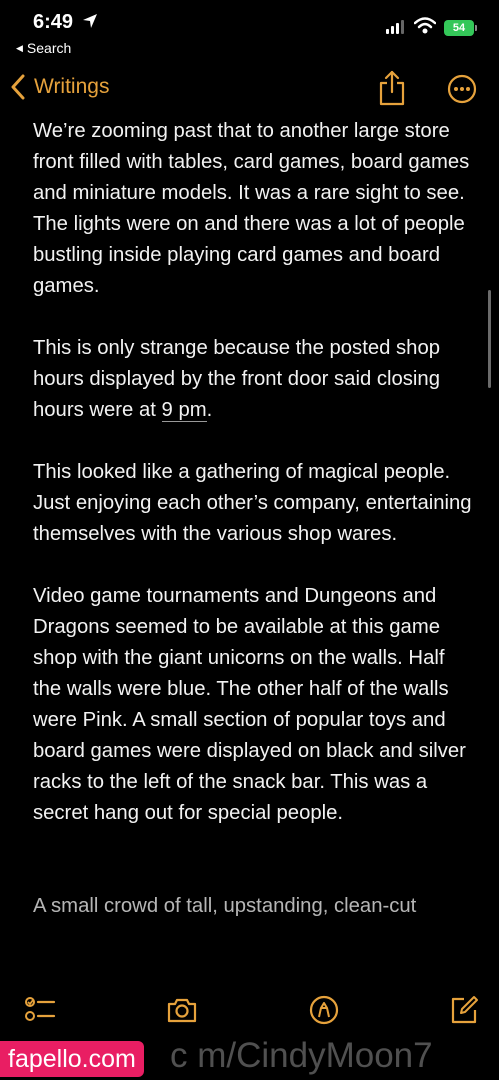 The height and width of the screenshot is (1080, 499). What do you see at coordinates (476, 28) in the screenshot?
I see `battery-tip` at bounding box center [476, 28].